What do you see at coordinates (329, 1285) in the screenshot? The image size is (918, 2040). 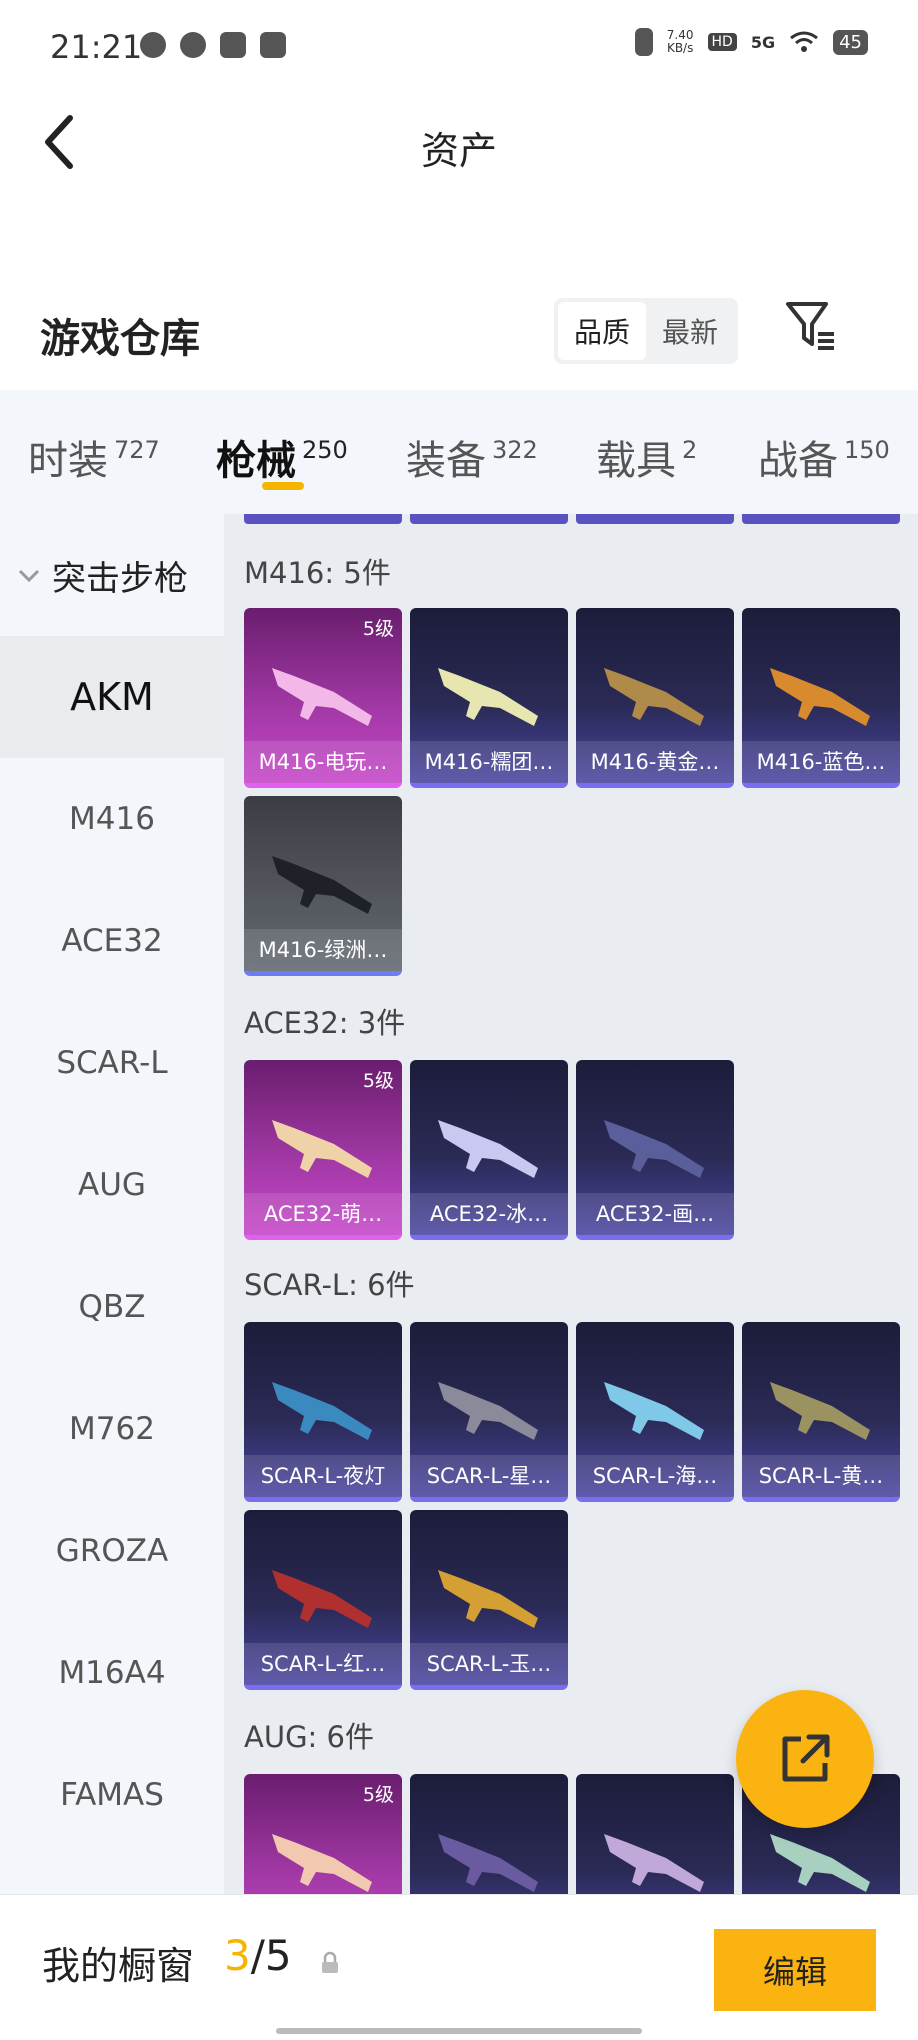 I see `section-title: SCAR-L: 6件` at bounding box center [329, 1285].